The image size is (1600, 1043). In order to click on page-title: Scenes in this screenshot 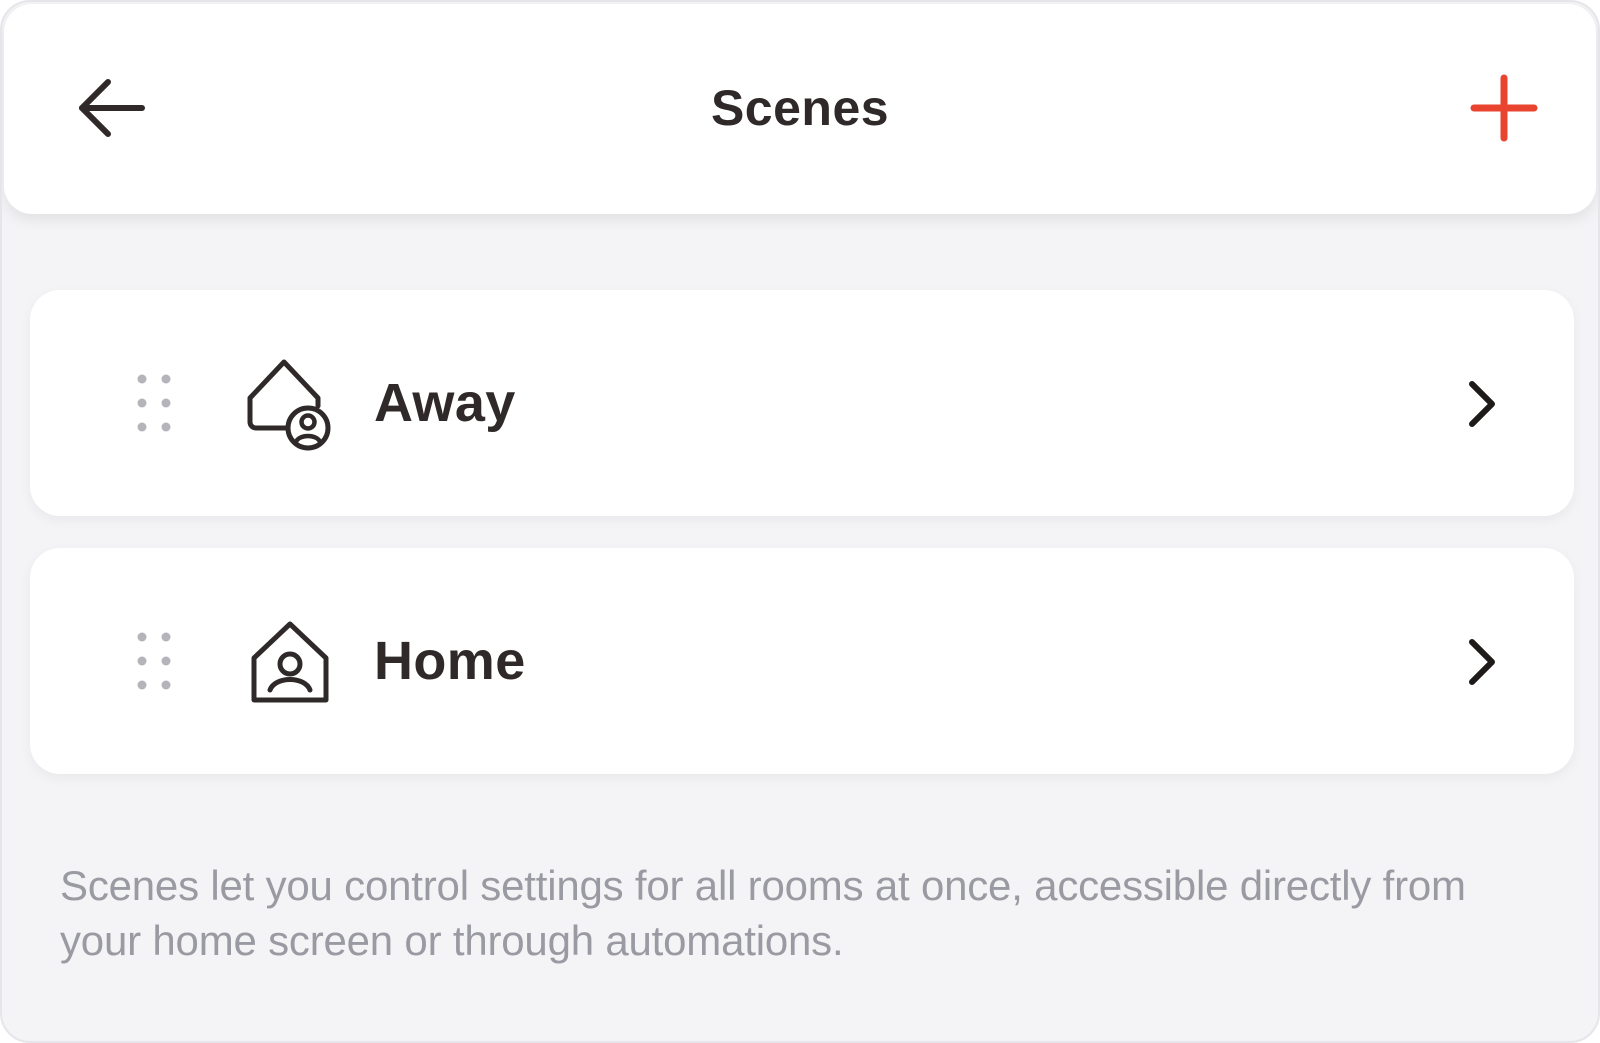, I will do `click(800, 108)`.